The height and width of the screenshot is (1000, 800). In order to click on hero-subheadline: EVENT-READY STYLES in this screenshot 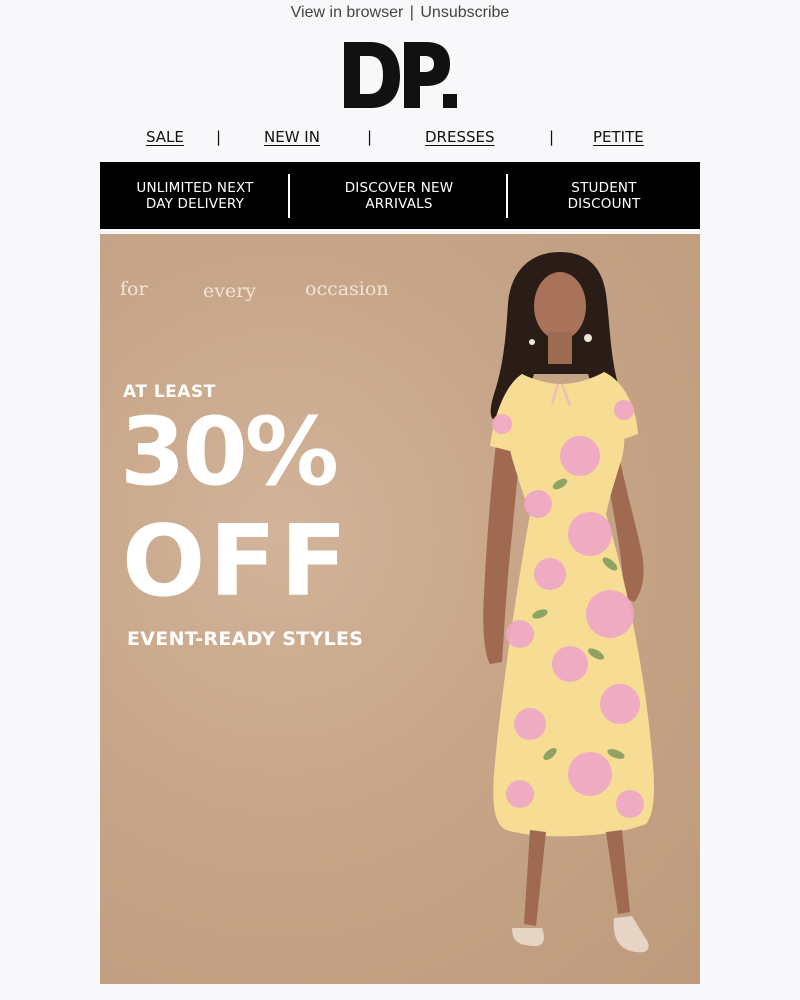, I will do `click(245, 639)`.